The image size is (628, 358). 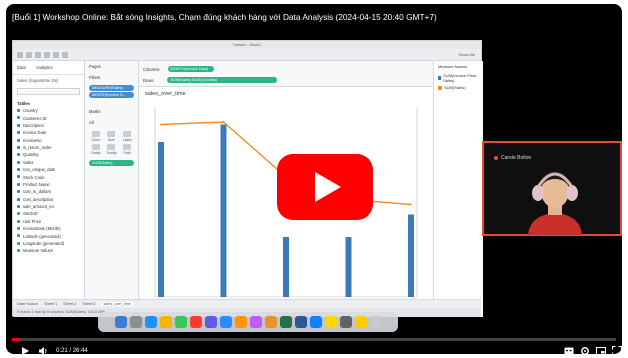 I want to click on field-item: Country, so click(x=48, y=110).